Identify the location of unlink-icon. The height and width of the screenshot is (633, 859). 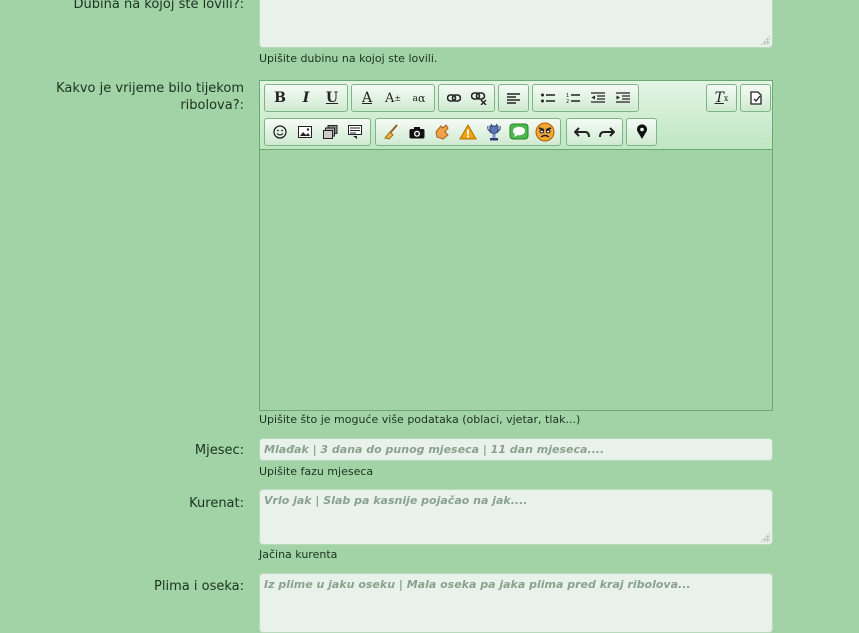
(480, 98).